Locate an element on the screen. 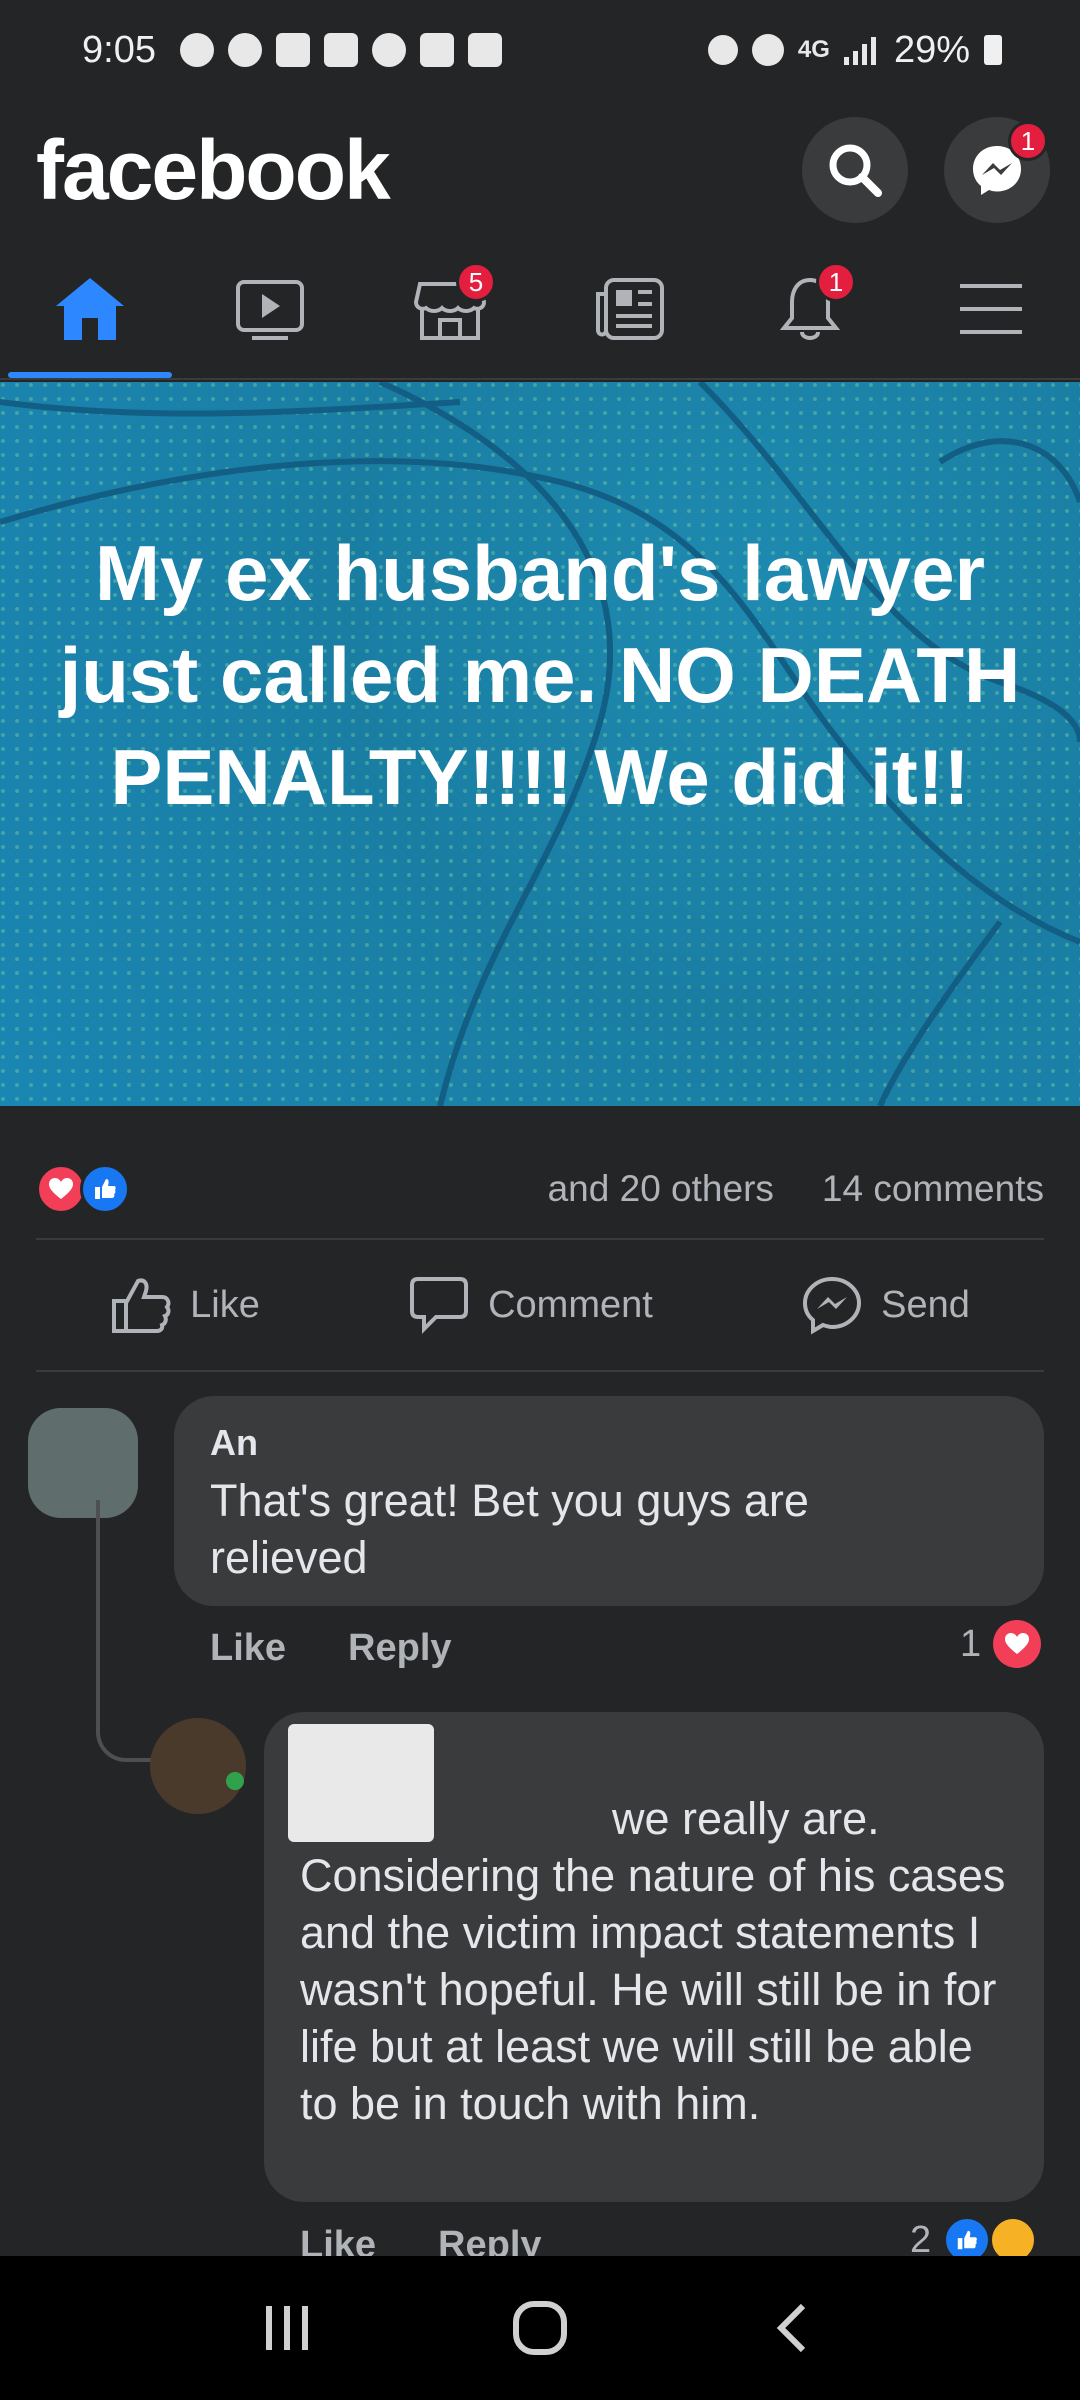  messenger-notification-icon is located at coordinates (196, 50).